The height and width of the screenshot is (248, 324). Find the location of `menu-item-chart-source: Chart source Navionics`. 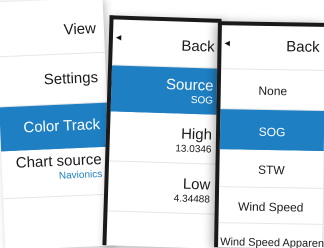

menu-item-chart-source: Chart source Navionics is located at coordinates (56, 173).